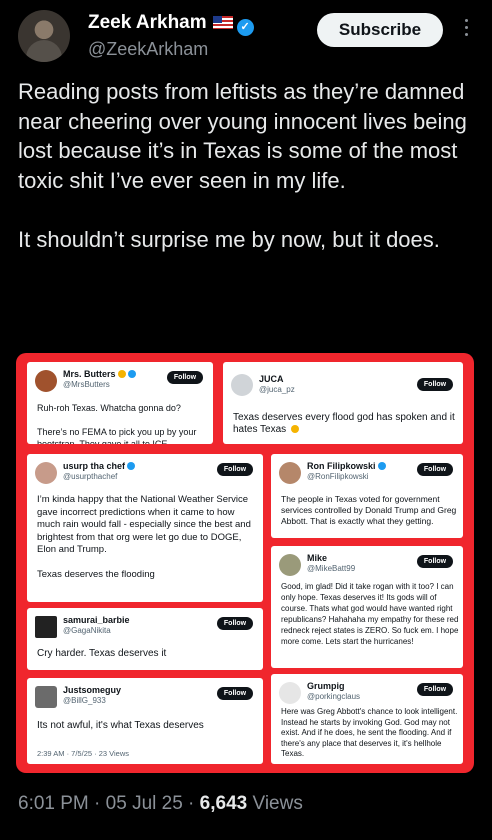 The height and width of the screenshot is (840, 492). Describe the element at coordinates (92, 690) in the screenshot. I see `card-name: Justsomeguy` at that location.